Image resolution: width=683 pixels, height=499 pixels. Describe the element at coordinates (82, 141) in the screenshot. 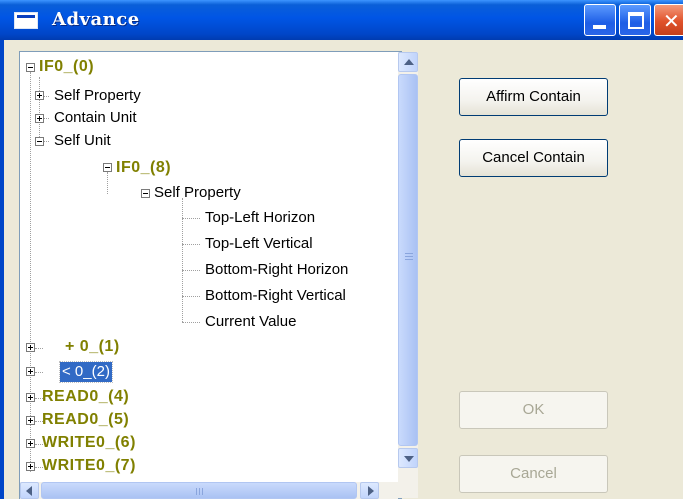

I see `tree-node-self-unit: Self Unit` at that location.